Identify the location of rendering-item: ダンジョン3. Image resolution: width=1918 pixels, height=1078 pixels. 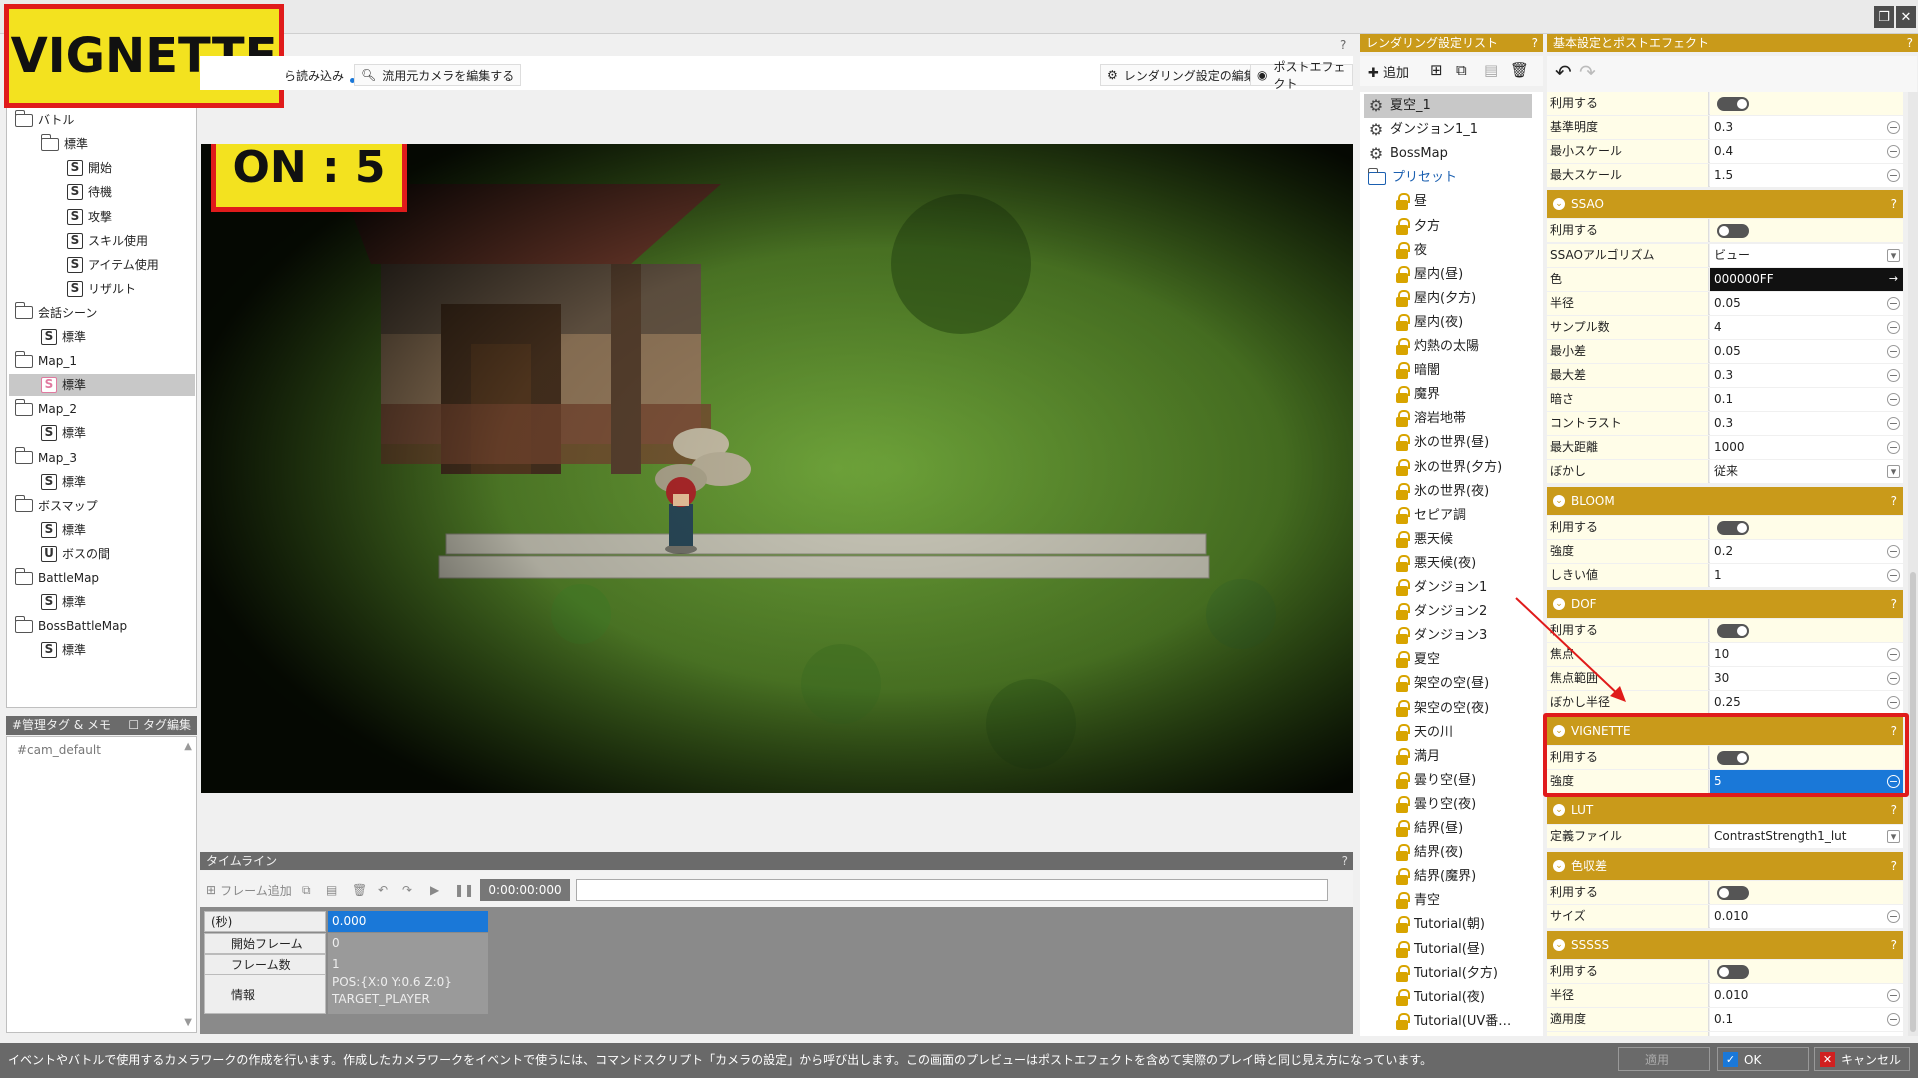
(1441, 636).